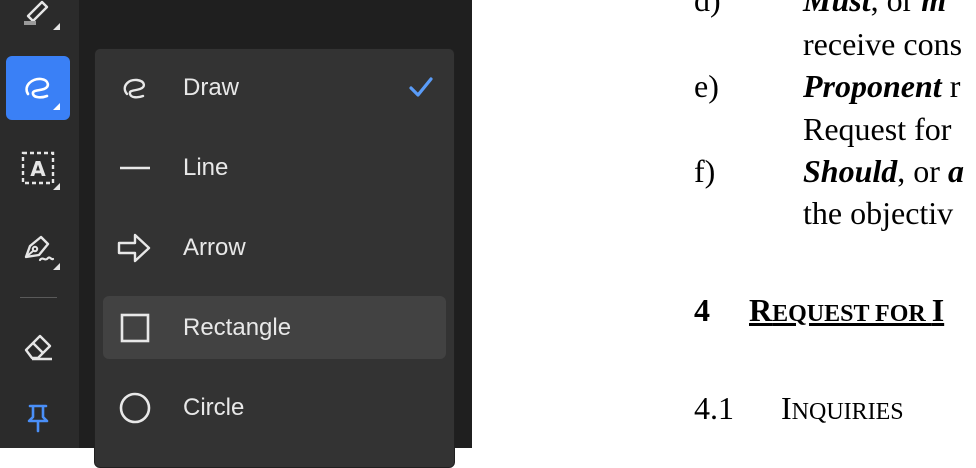 The width and height of the screenshot is (976, 468). What do you see at coordinates (36, 12) in the screenshot?
I see `highlighter-icon` at bounding box center [36, 12].